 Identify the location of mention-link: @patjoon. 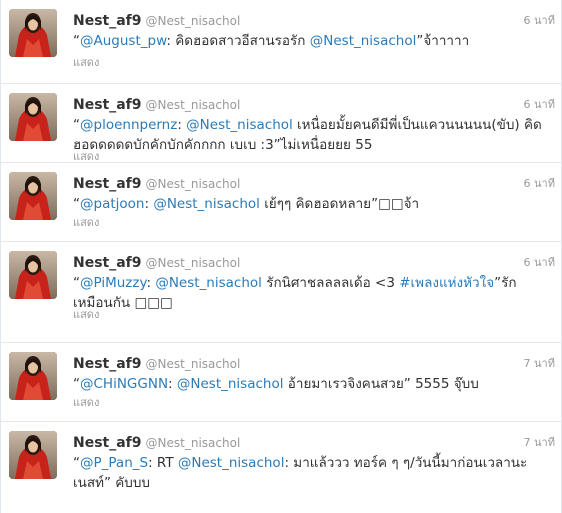
(112, 204).